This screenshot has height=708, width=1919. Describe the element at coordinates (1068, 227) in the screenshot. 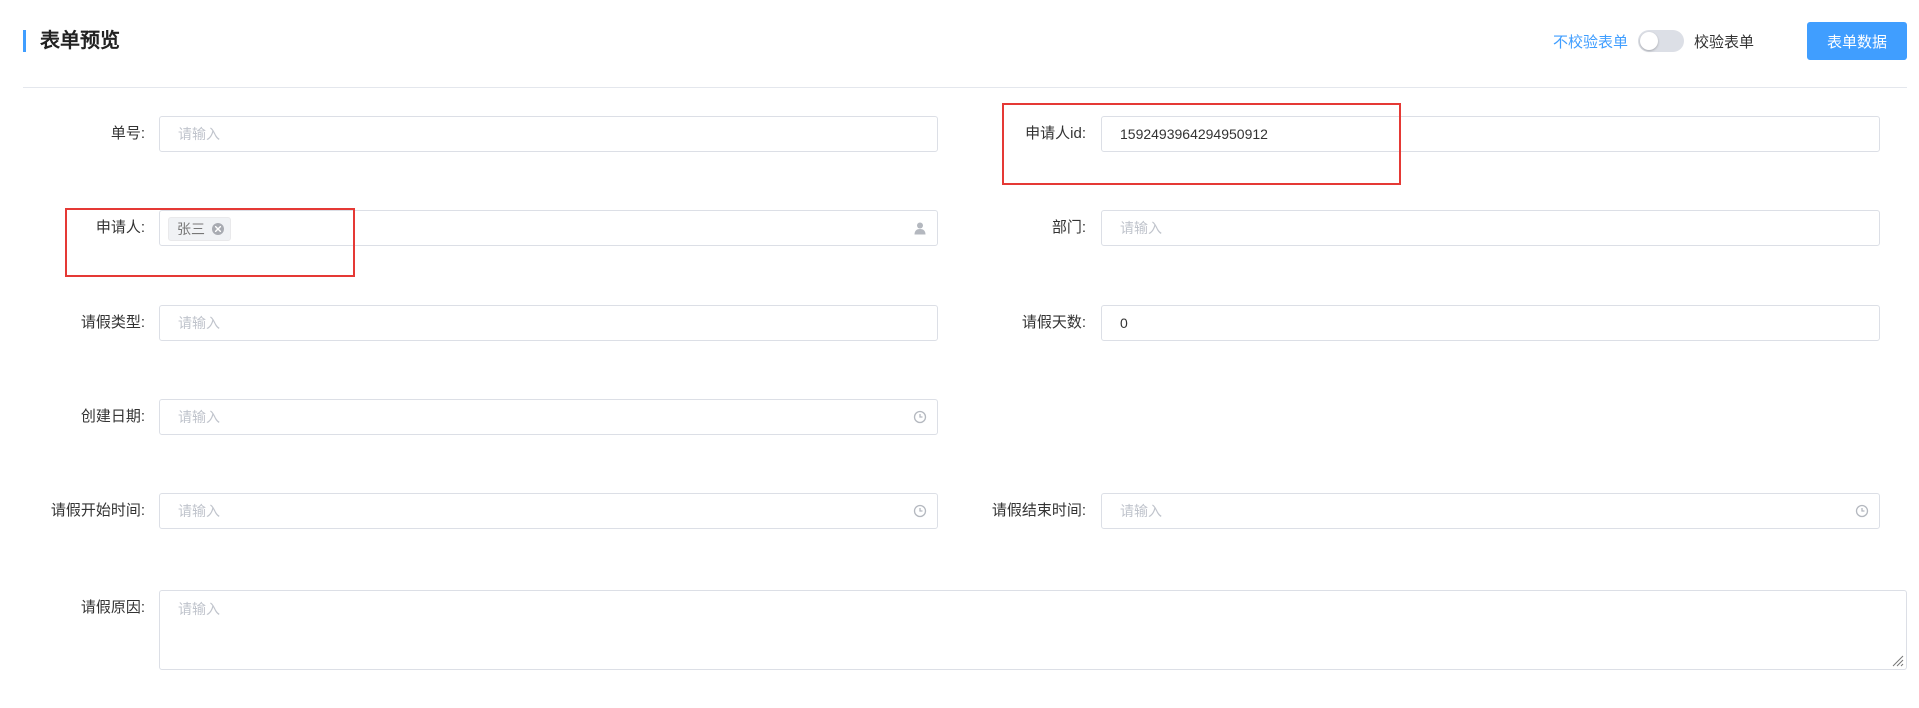

I see `department-label: 部门:` at that location.